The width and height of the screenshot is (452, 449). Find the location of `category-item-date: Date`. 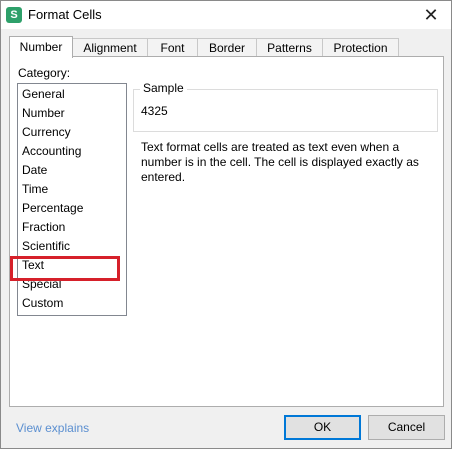

category-item-date: Date is located at coordinates (71, 170).